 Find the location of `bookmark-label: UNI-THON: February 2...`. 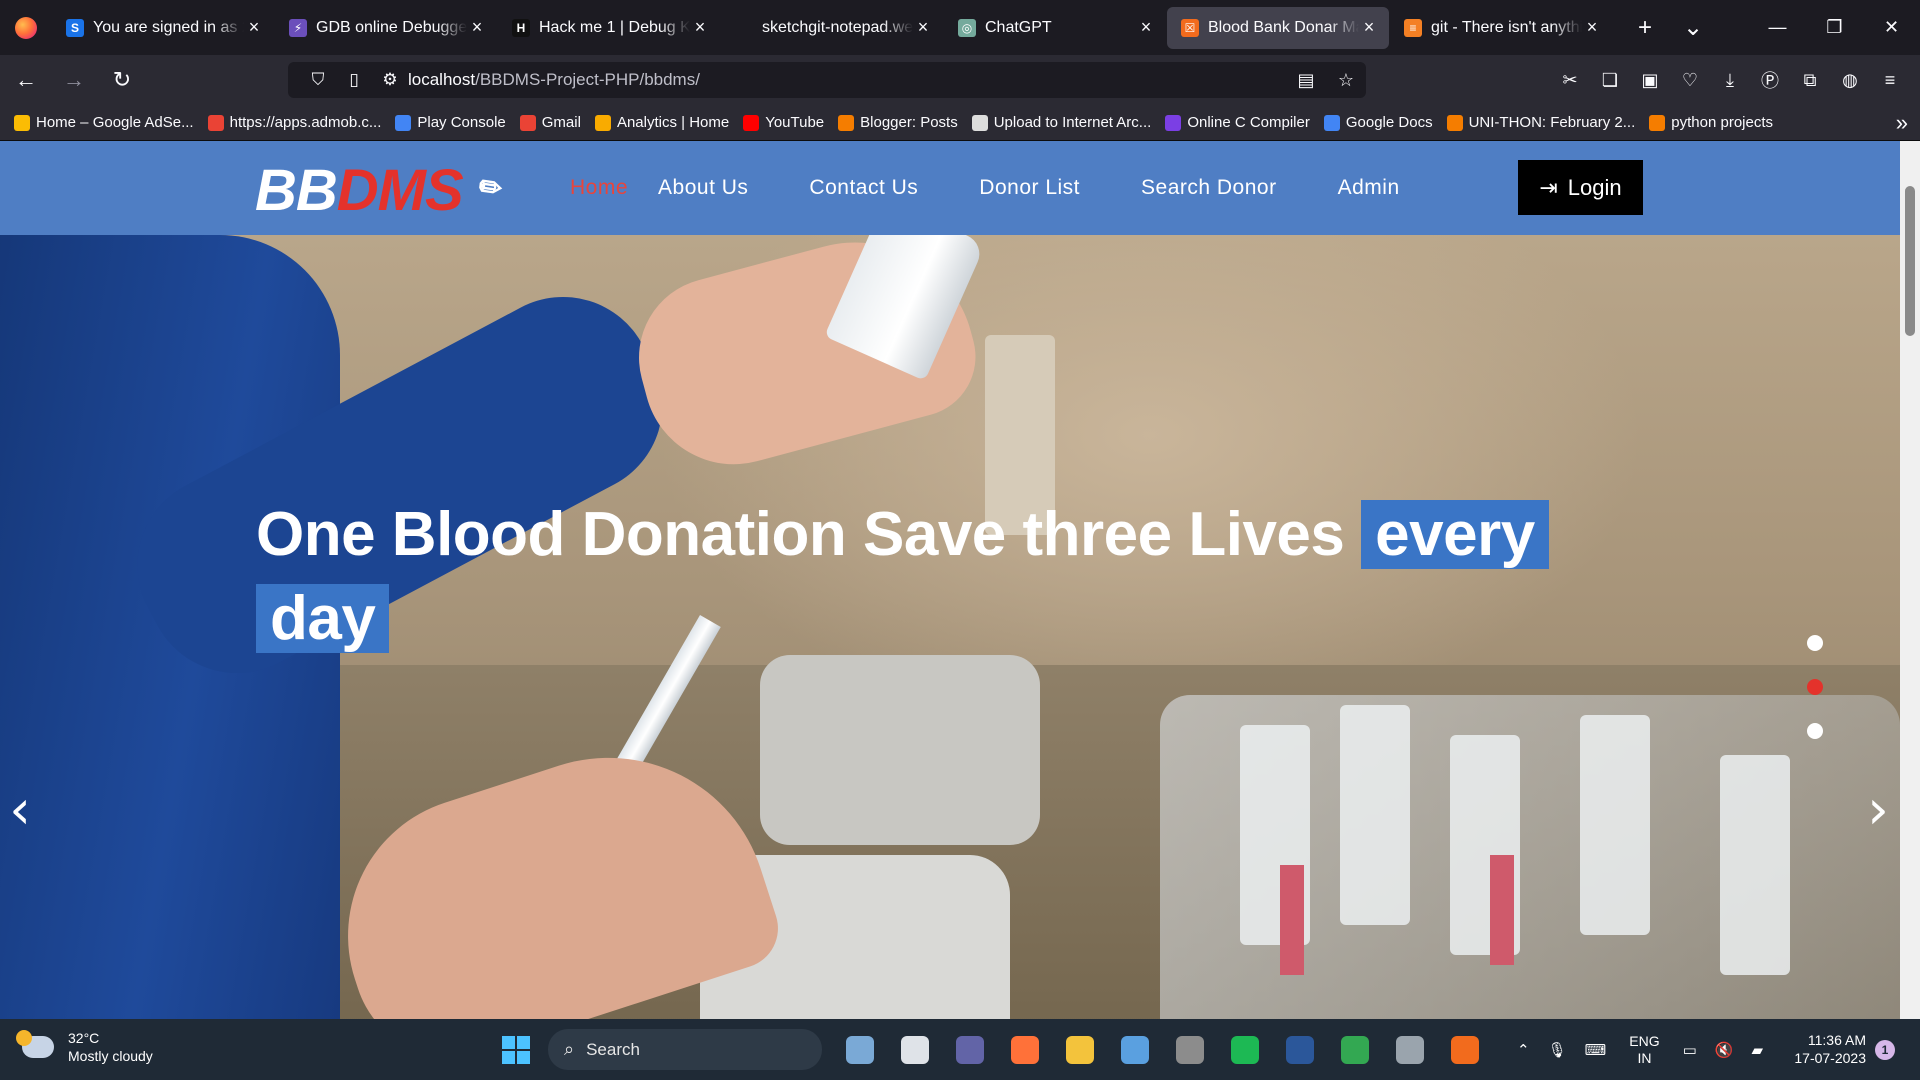

bookmark-label: UNI-THON: February 2... is located at coordinates (1552, 122).